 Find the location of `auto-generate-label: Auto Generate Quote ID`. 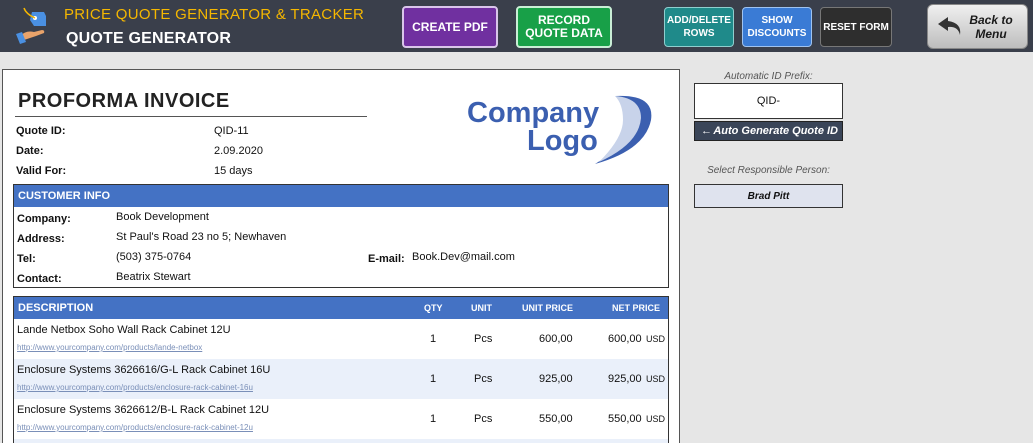

auto-generate-label: Auto Generate Quote ID is located at coordinates (775, 131).